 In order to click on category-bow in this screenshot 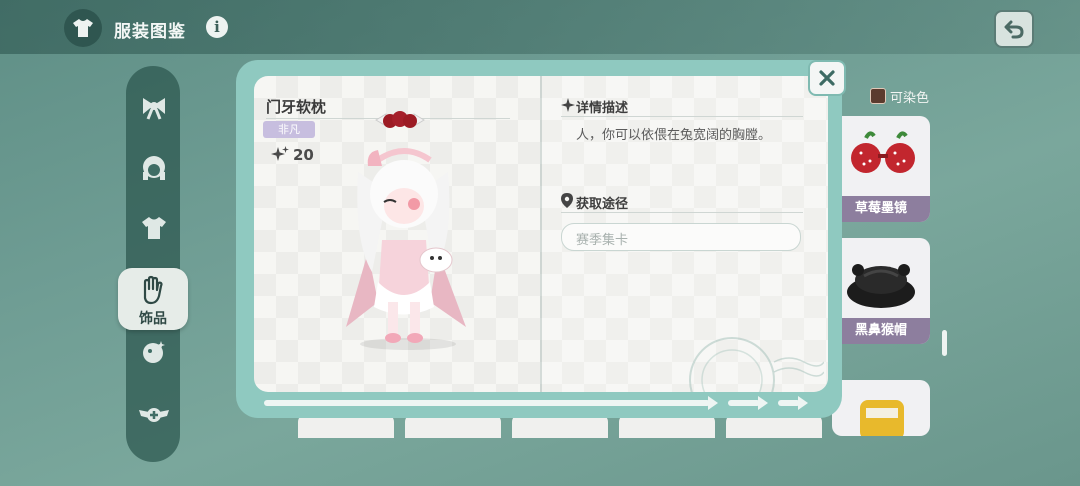, I will do `click(154, 108)`.